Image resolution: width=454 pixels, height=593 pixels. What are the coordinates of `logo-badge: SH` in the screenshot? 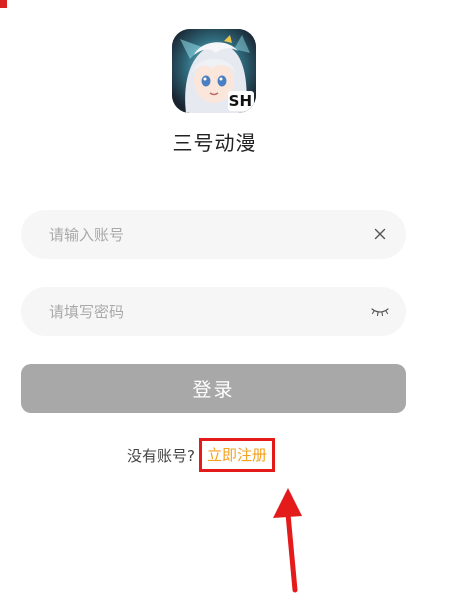 It's located at (240, 101).